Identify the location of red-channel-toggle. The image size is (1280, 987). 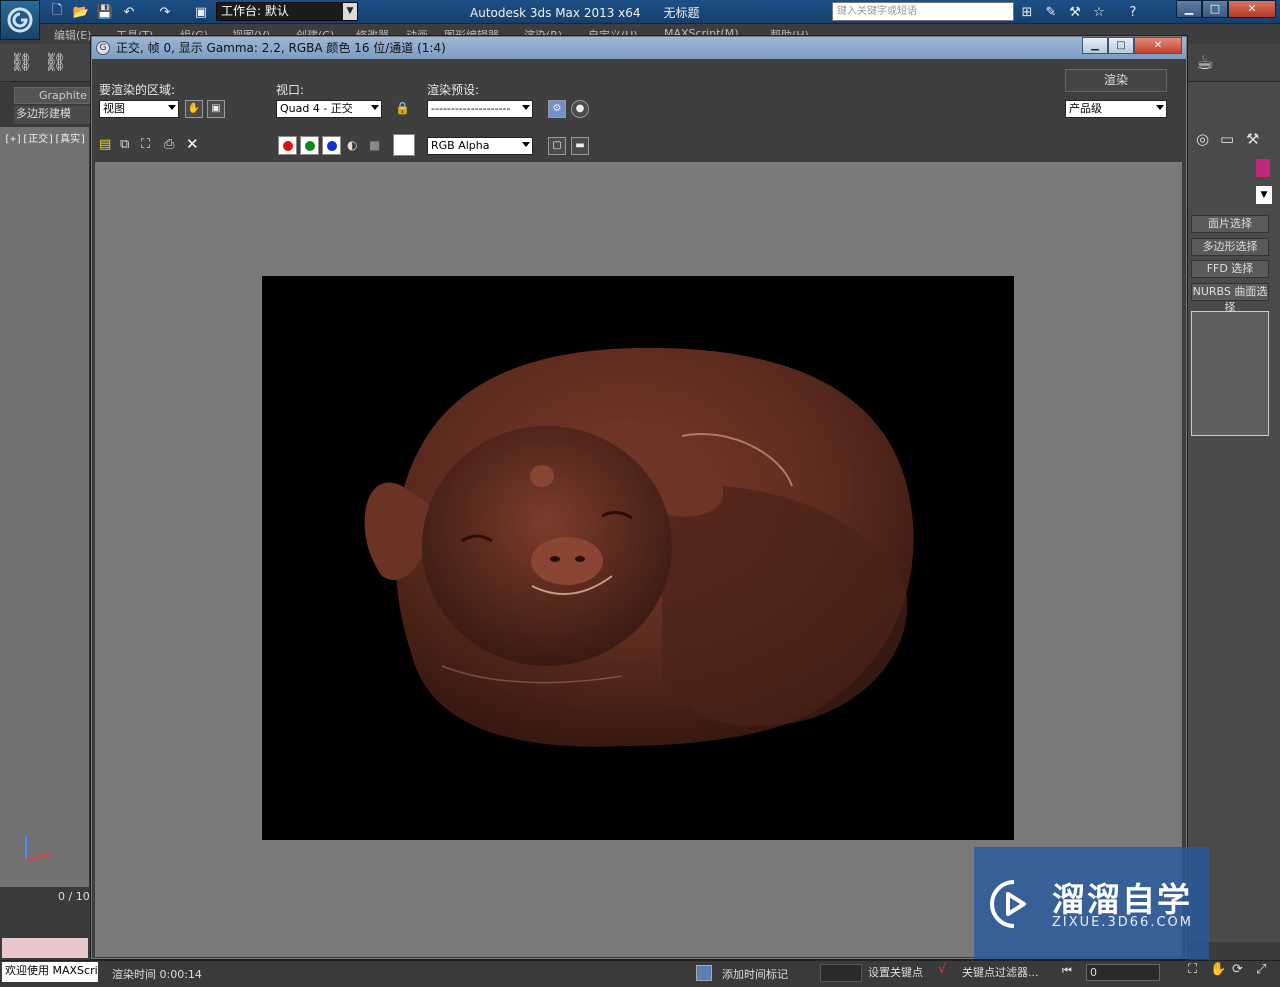
(287, 145).